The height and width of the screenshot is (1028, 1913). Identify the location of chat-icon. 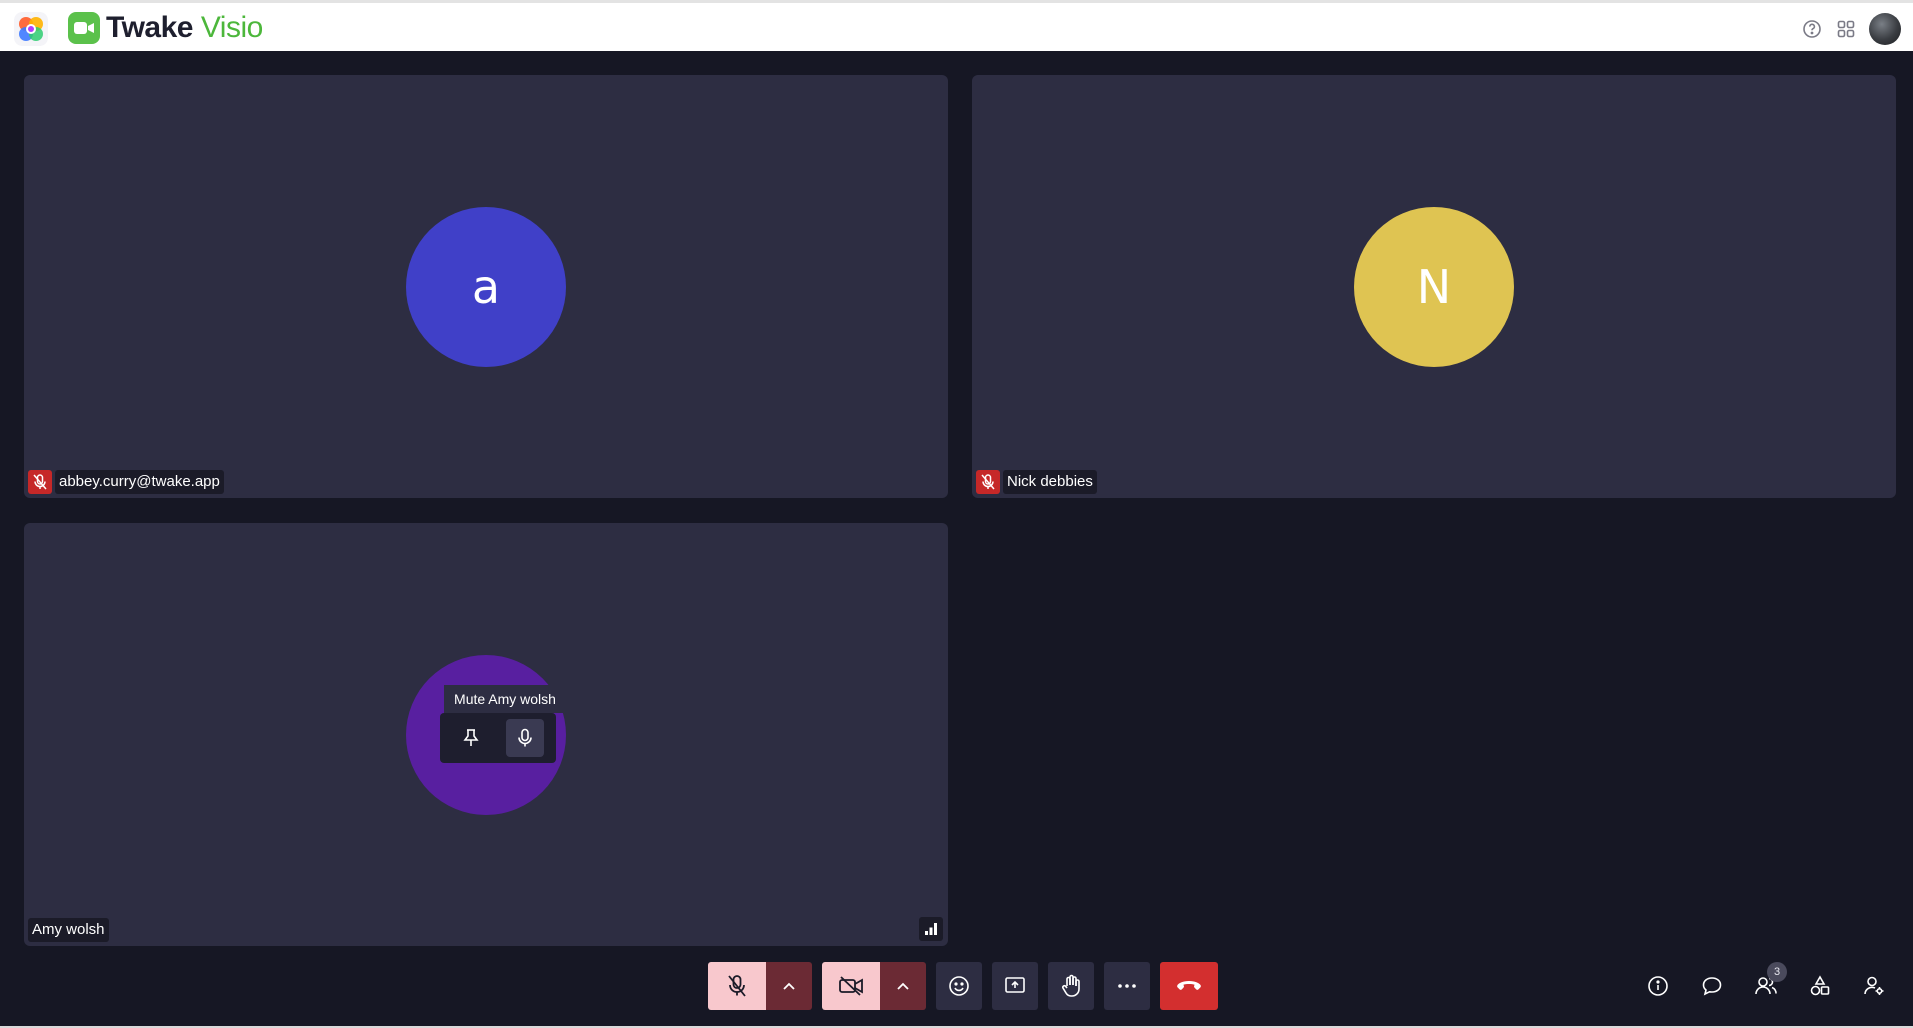
(1712, 986).